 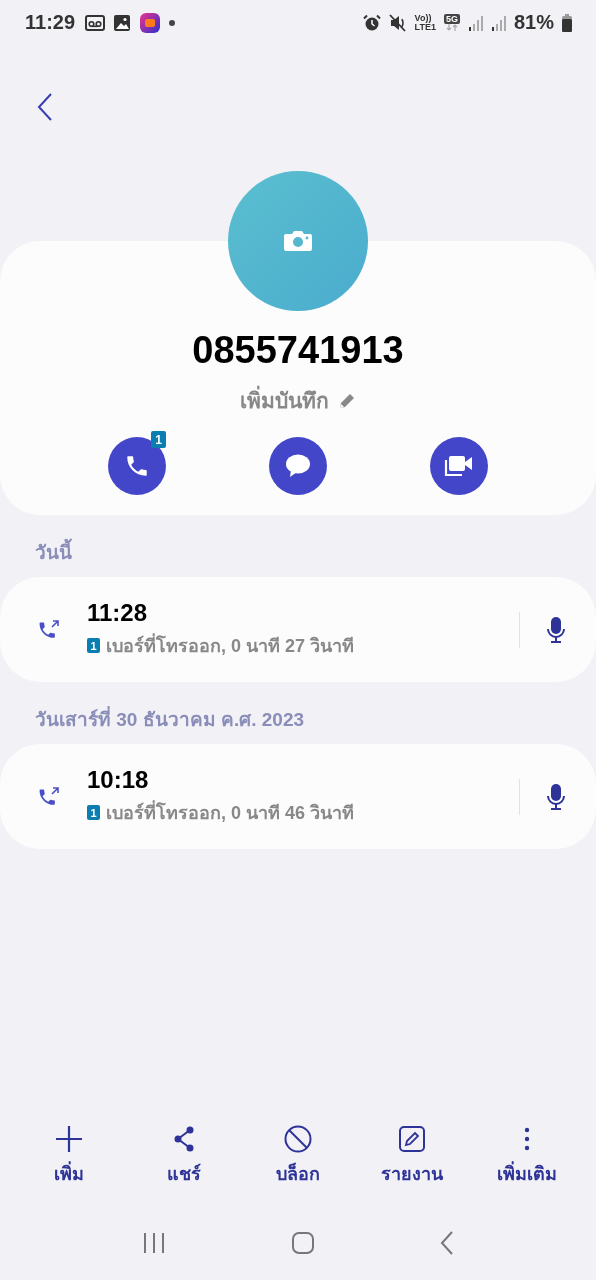 What do you see at coordinates (118, 780) in the screenshot?
I see `call-time: 10:18` at bounding box center [118, 780].